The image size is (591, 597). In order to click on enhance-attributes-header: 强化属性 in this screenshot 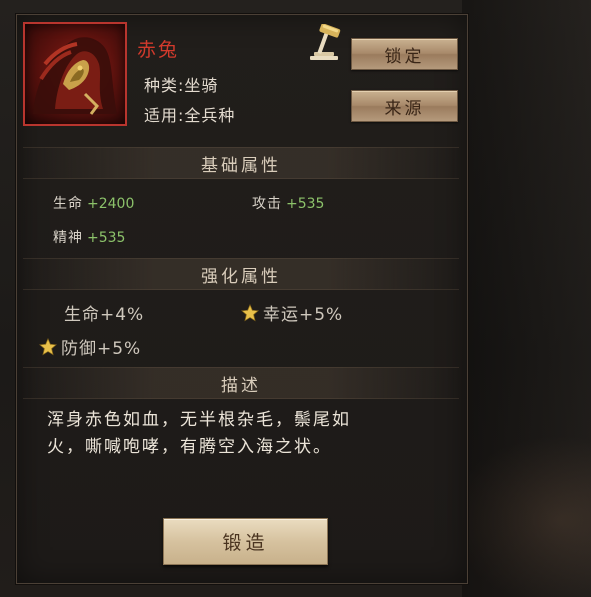, I will do `click(241, 274)`.